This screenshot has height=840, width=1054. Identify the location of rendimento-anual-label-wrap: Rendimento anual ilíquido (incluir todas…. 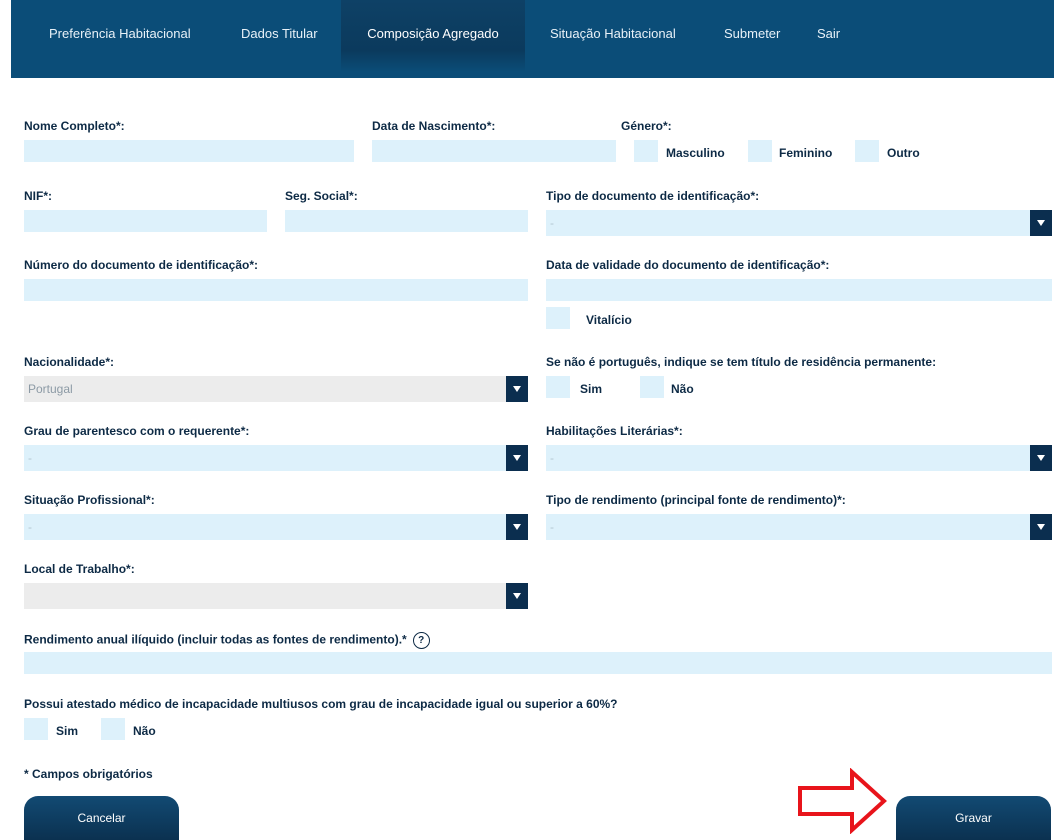
(227, 640).